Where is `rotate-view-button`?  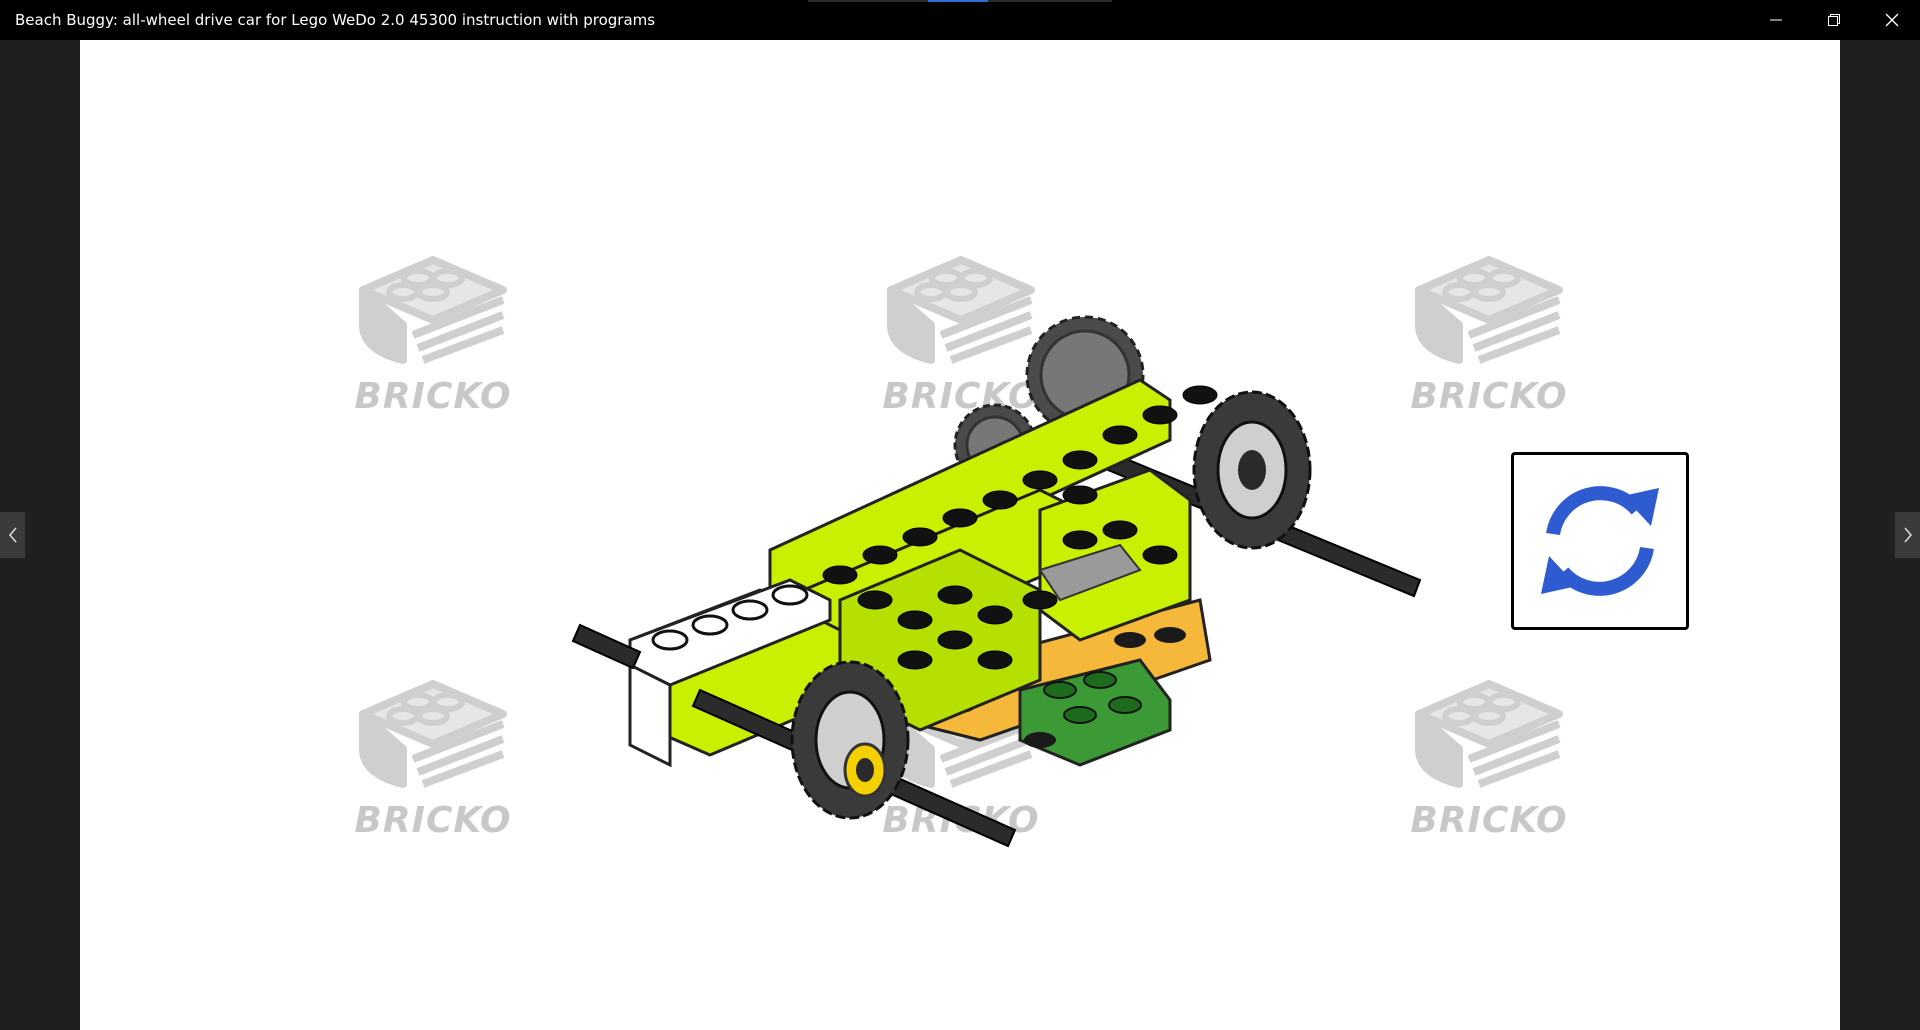 rotate-view-button is located at coordinates (1600, 541).